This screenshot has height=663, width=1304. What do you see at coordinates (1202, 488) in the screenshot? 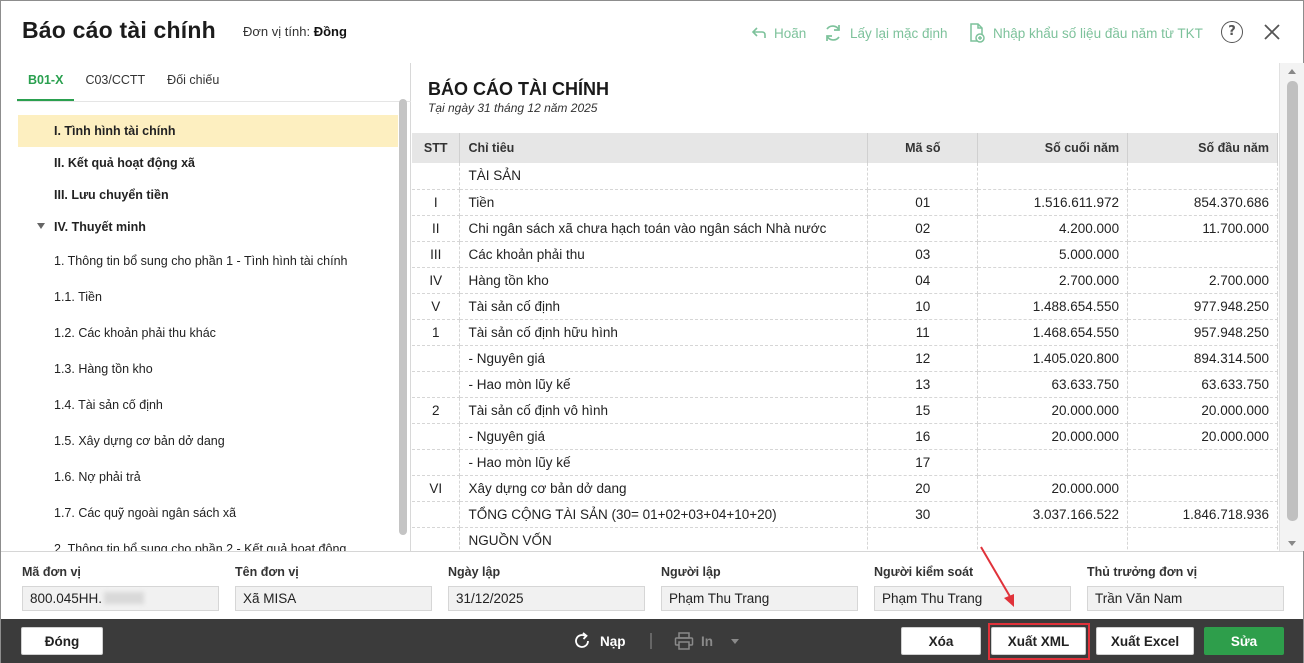
I see `cell-so-dau-nam` at bounding box center [1202, 488].